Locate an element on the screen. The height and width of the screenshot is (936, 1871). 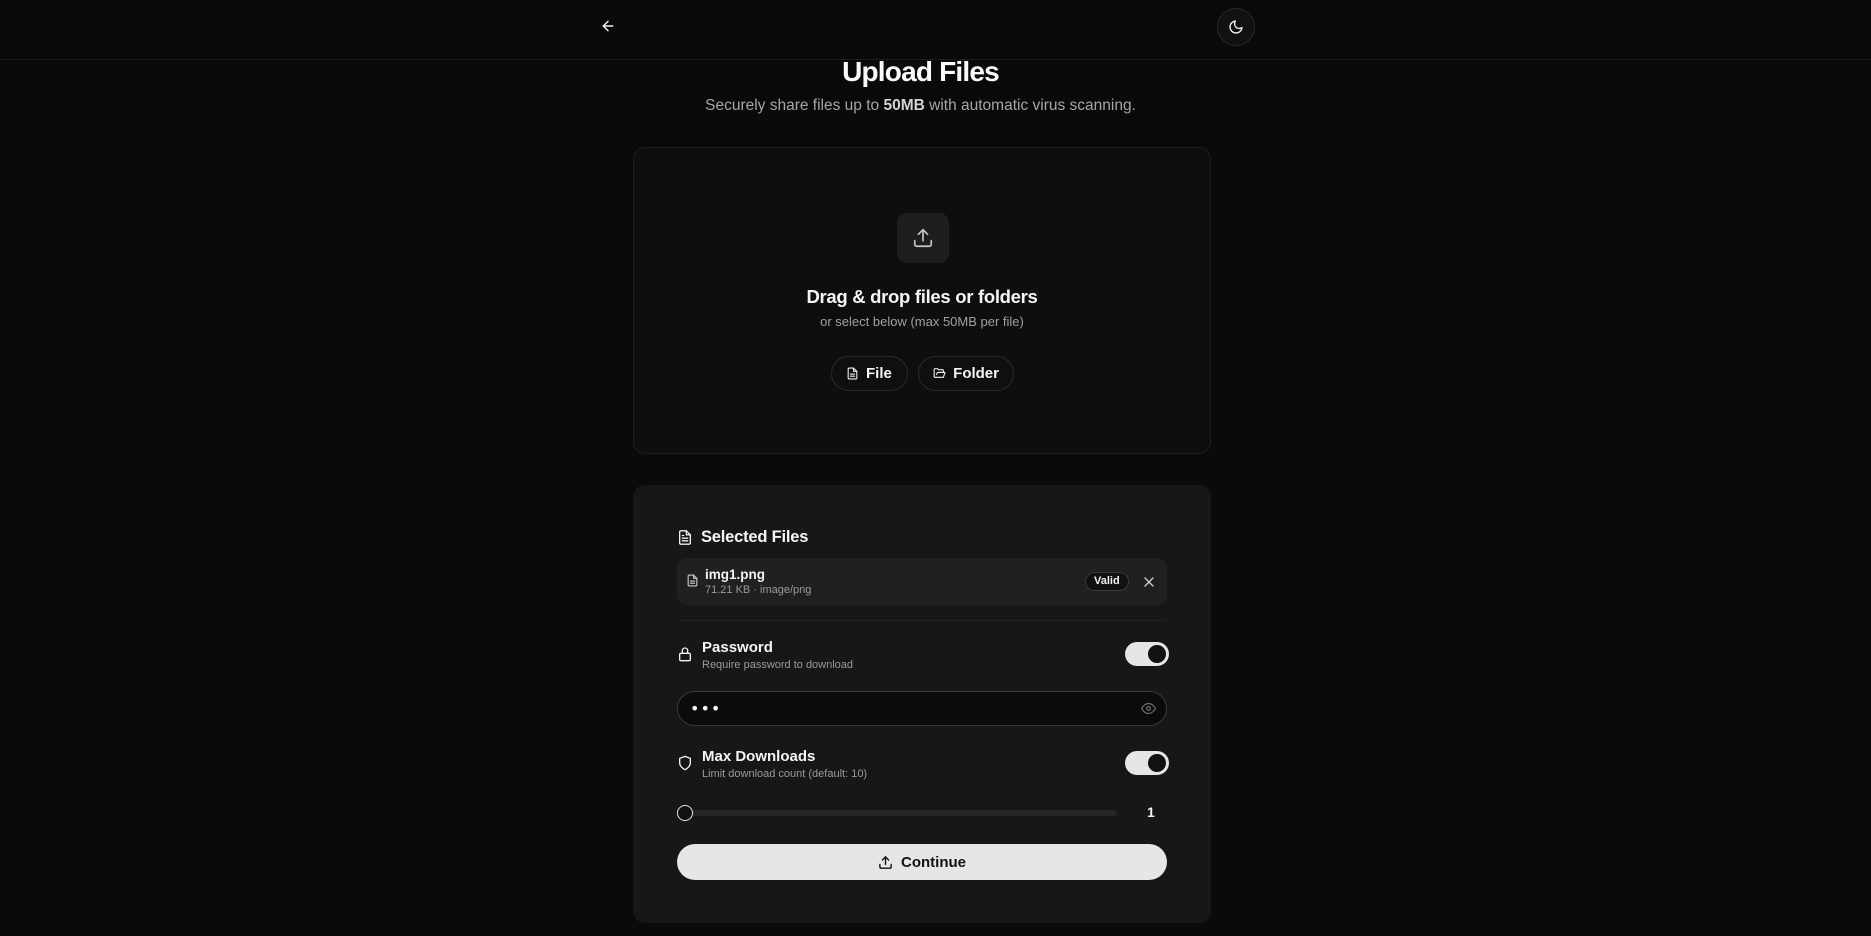
upload-icon-box is located at coordinates (923, 238).